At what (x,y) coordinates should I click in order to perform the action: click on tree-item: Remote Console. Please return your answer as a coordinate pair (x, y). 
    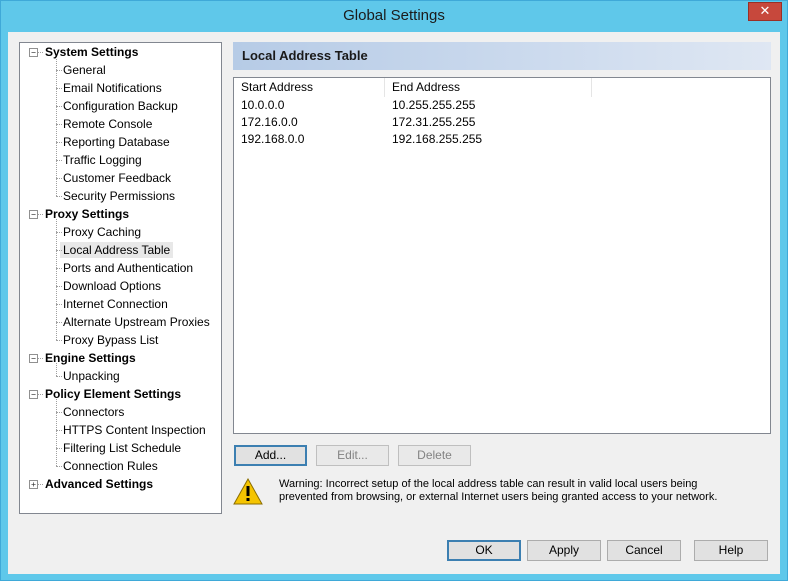
    Looking at the image, I should click on (107, 124).